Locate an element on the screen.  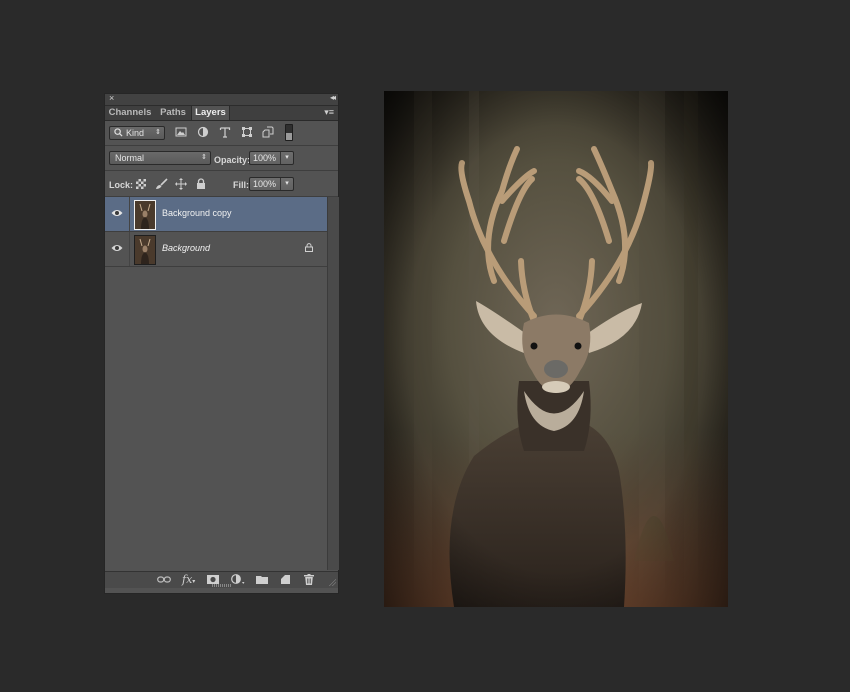
lock-image-pixels-icon is located at coordinates (161, 184).